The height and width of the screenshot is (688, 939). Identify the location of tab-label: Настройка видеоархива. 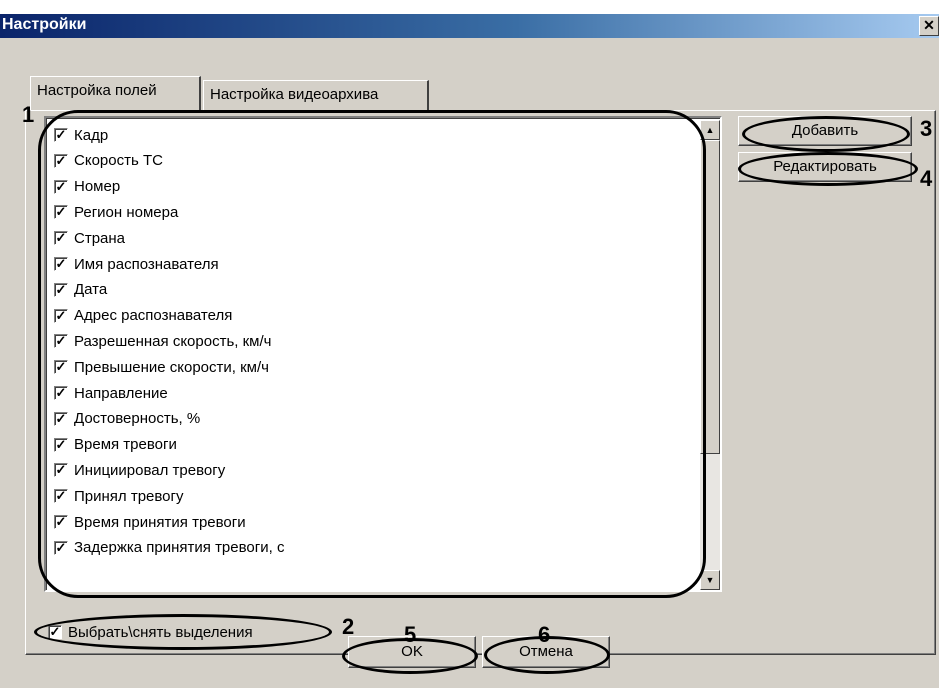
(294, 94).